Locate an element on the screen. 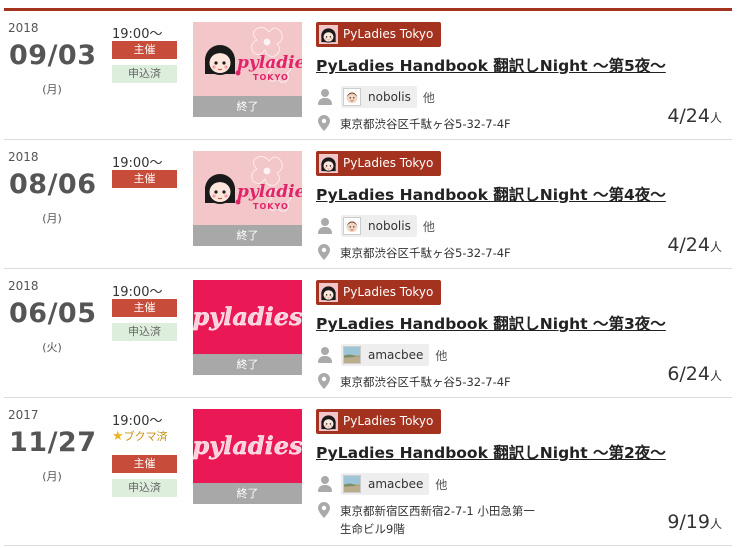 The height and width of the screenshot is (548, 740). event-date: 08/06 is located at coordinates (53, 184).